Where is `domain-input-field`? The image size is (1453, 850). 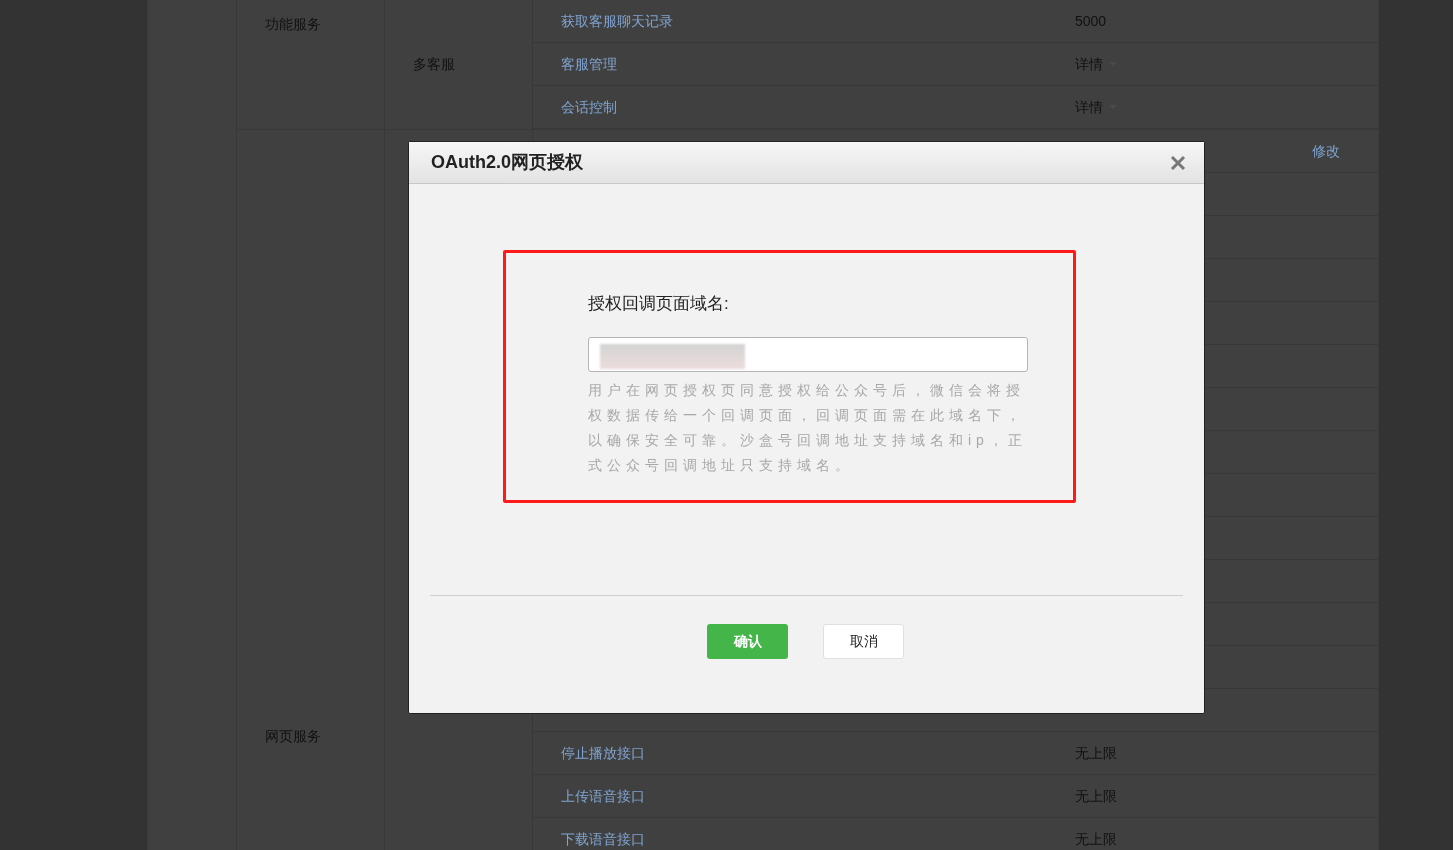
domain-input-field is located at coordinates (808, 354).